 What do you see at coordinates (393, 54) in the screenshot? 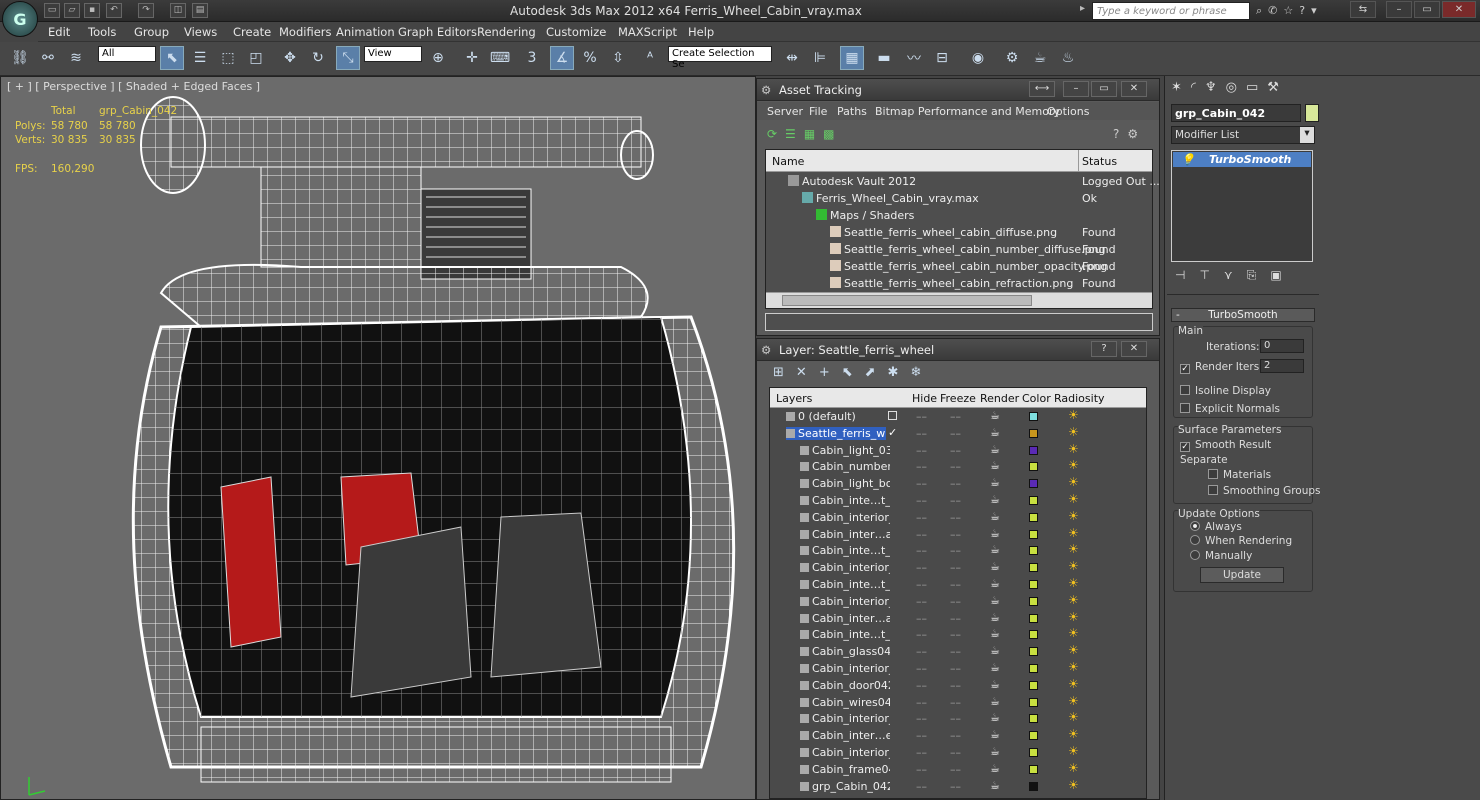
I see `reference-coord-dropdown: View` at bounding box center [393, 54].